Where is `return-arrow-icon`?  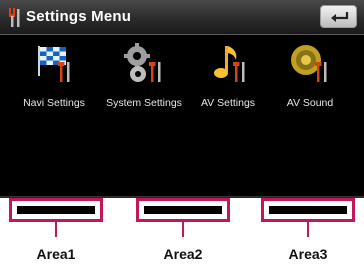 return-arrow-icon is located at coordinates (340, 17).